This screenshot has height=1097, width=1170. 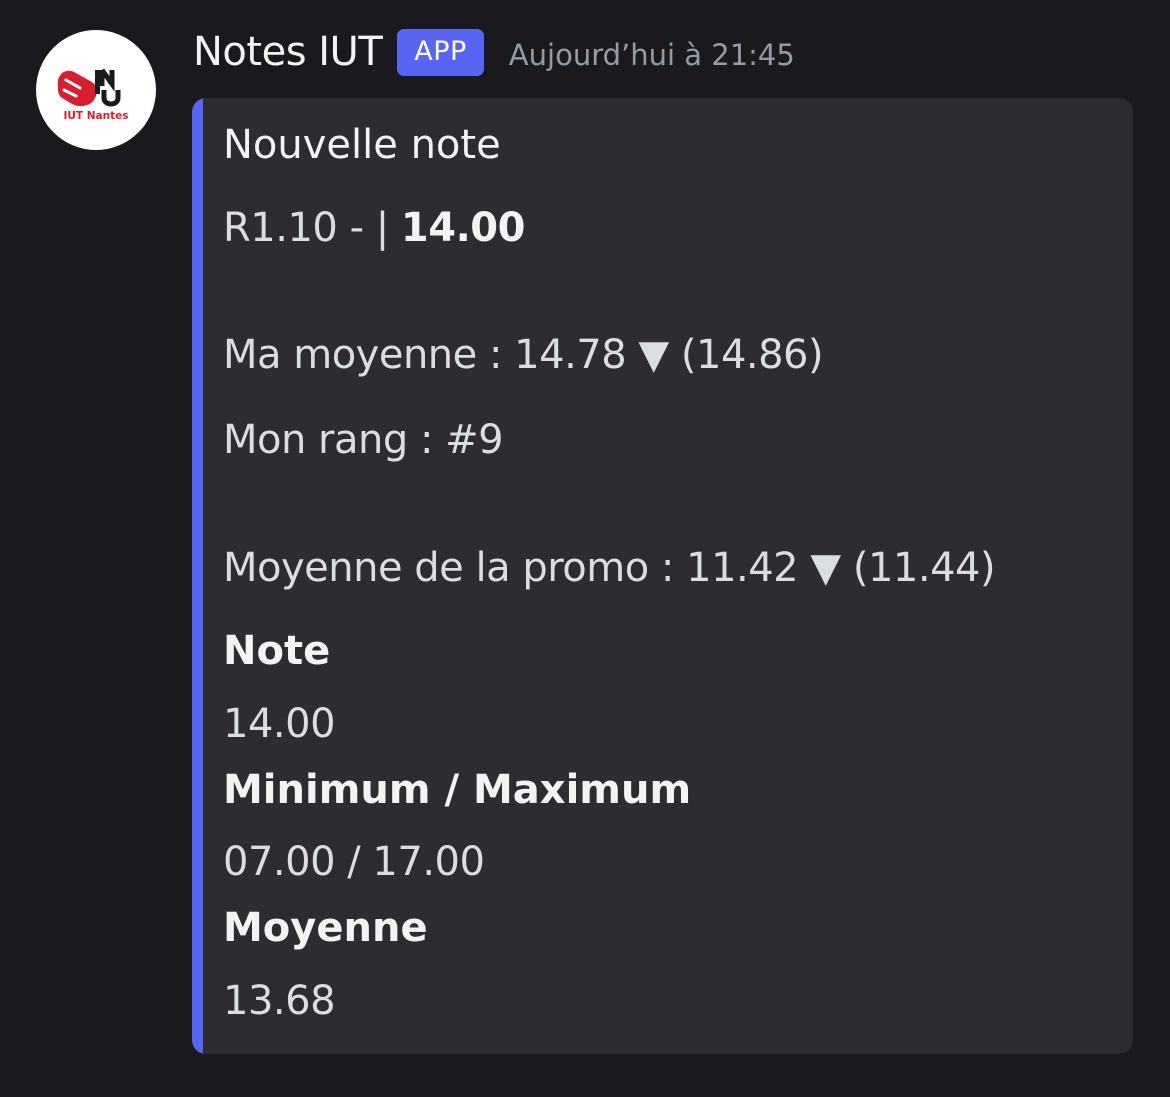 I want to click on rank-line: Mon rang : #9, so click(x=363, y=440).